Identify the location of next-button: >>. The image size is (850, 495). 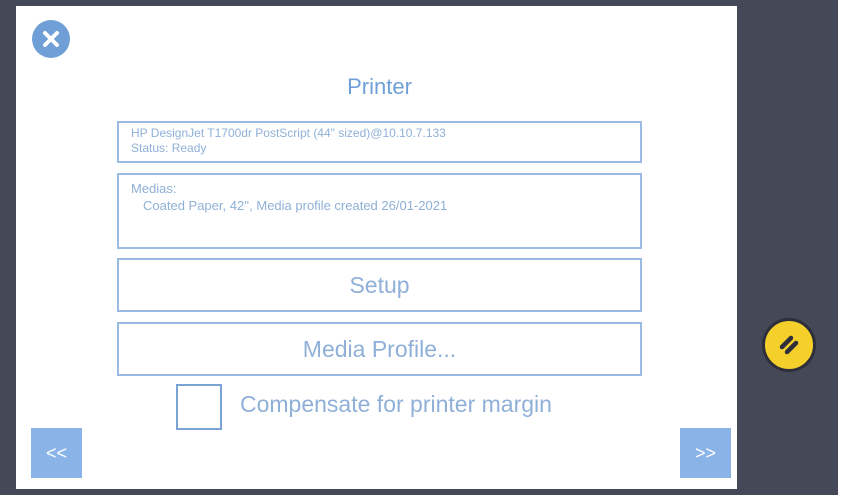
(705, 453).